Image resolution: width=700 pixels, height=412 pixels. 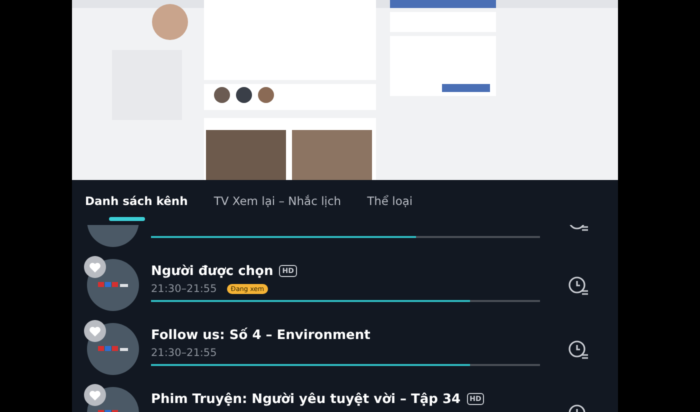 I want to click on program-title: Phim Truyện: Người yêu tuyệt vời – Tập 34, so click(x=306, y=399).